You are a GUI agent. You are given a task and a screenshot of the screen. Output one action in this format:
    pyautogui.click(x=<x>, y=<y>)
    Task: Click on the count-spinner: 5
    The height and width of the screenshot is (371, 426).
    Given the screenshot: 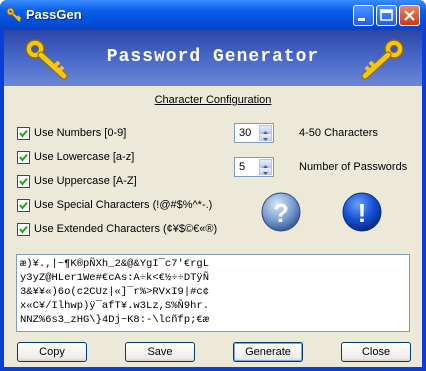 What is the action you would take?
    pyautogui.click(x=254, y=167)
    